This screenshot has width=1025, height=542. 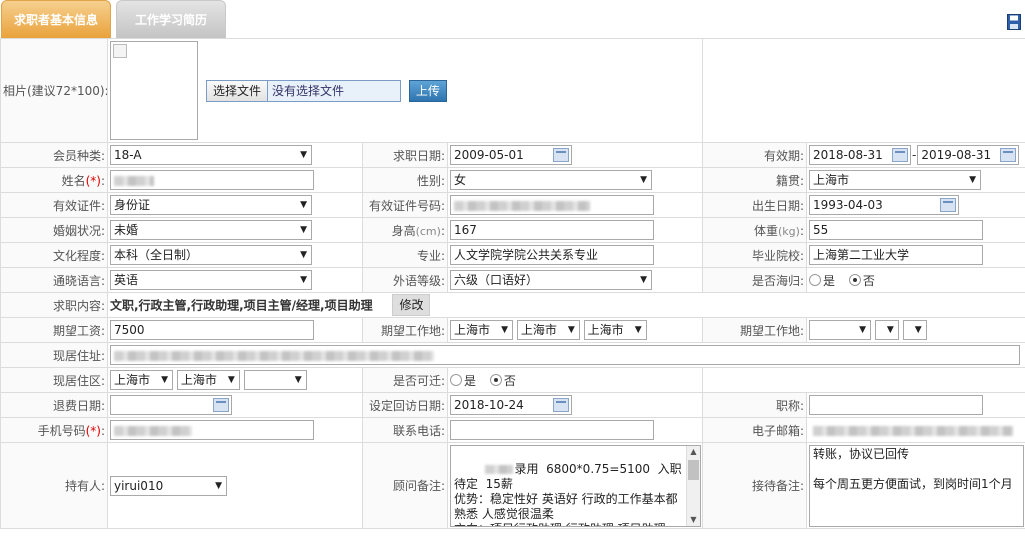 What do you see at coordinates (411, 305) in the screenshot?
I see `modify-job-content-button: 修改` at bounding box center [411, 305].